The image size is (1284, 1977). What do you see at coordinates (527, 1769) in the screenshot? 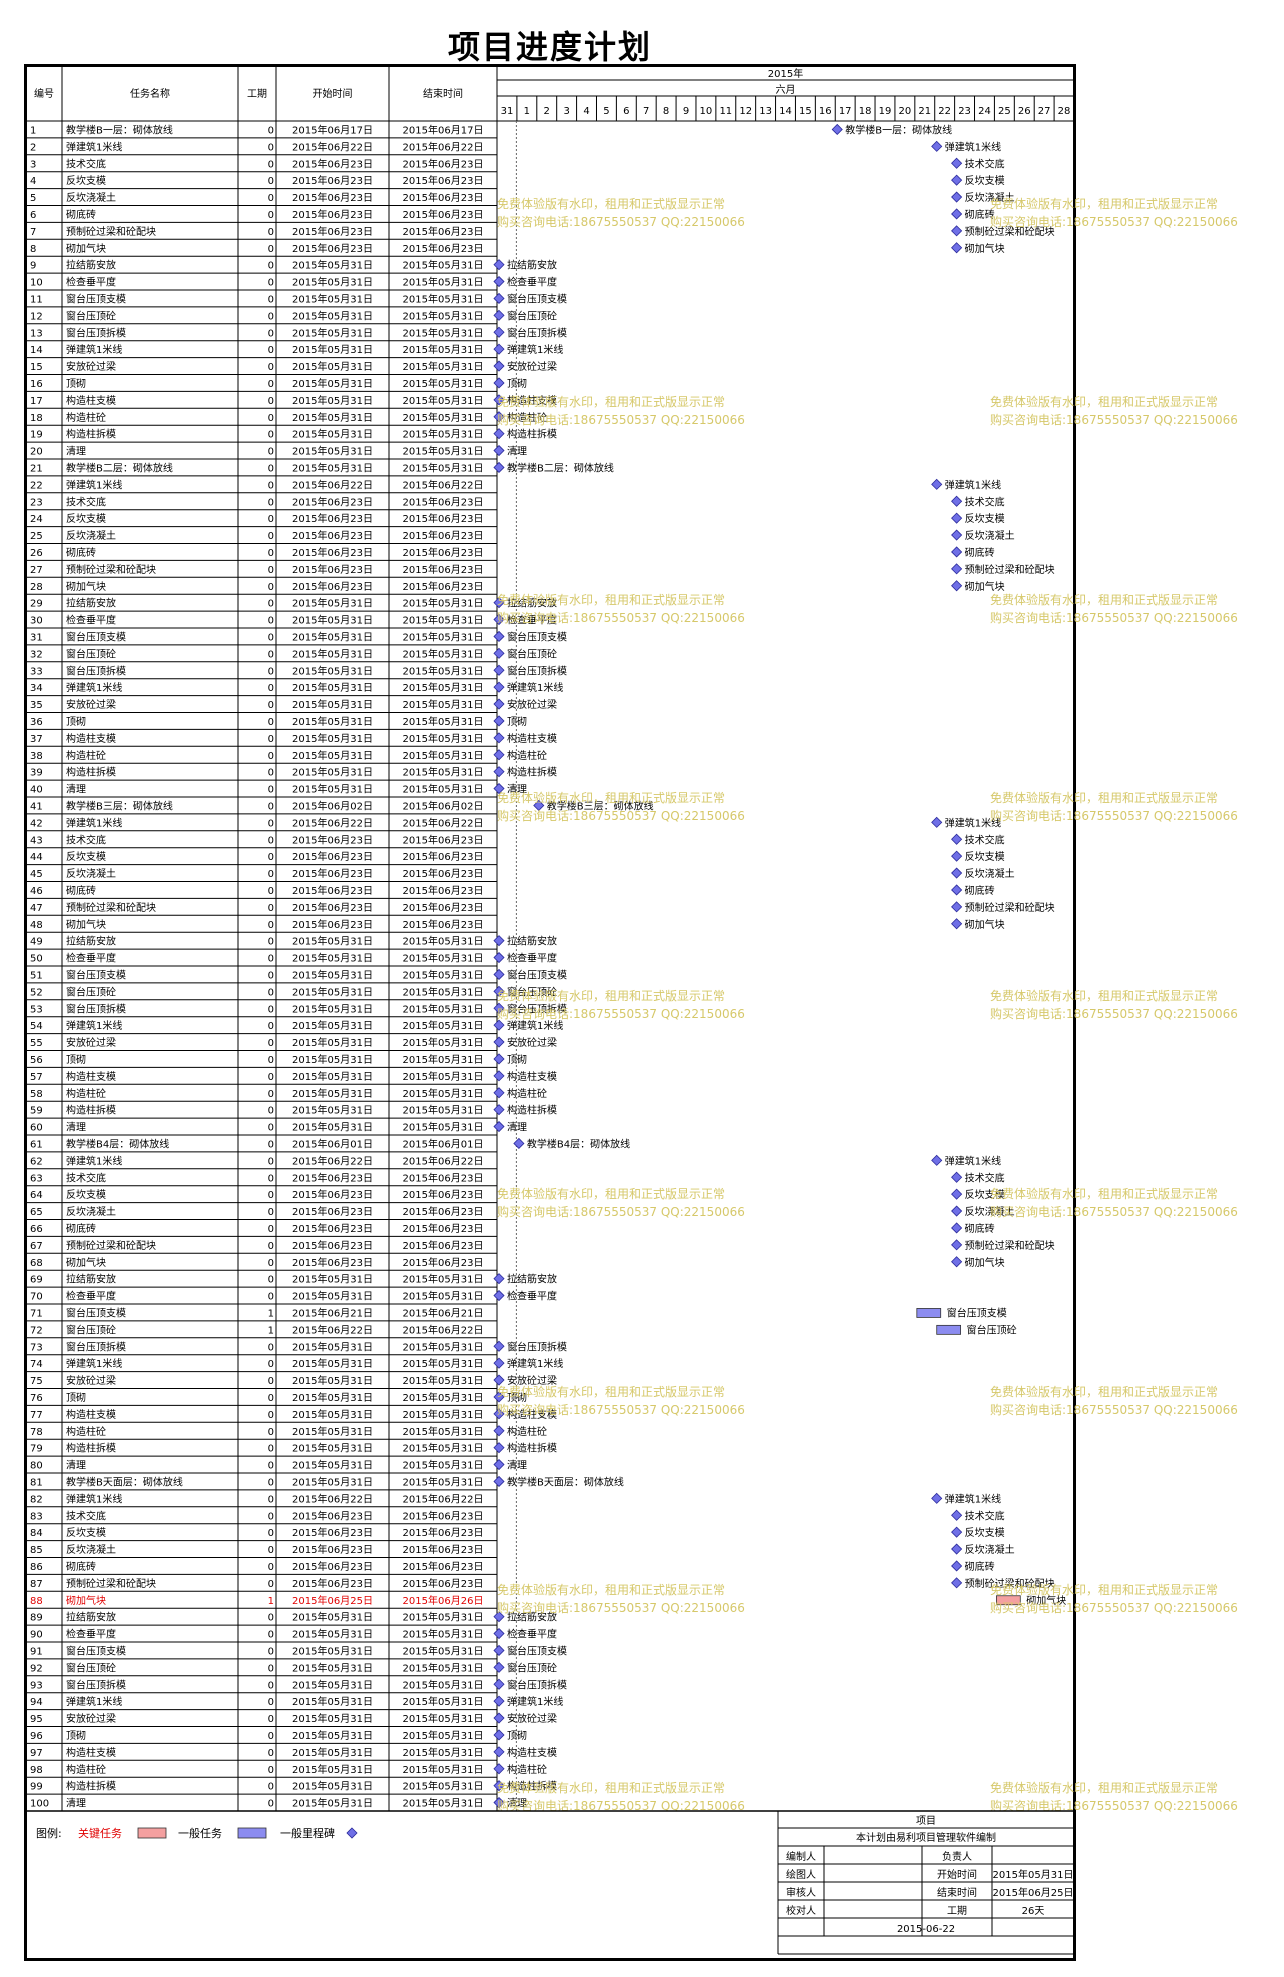
I see `bar-label: 构造柱砼` at bounding box center [527, 1769].